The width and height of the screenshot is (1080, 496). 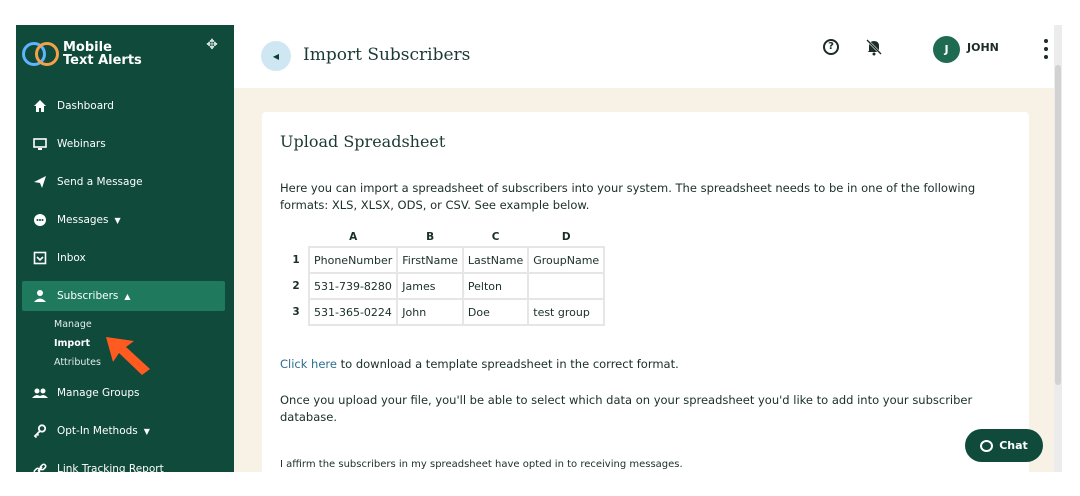 I want to click on back-button: ◀, so click(x=276, y=56).